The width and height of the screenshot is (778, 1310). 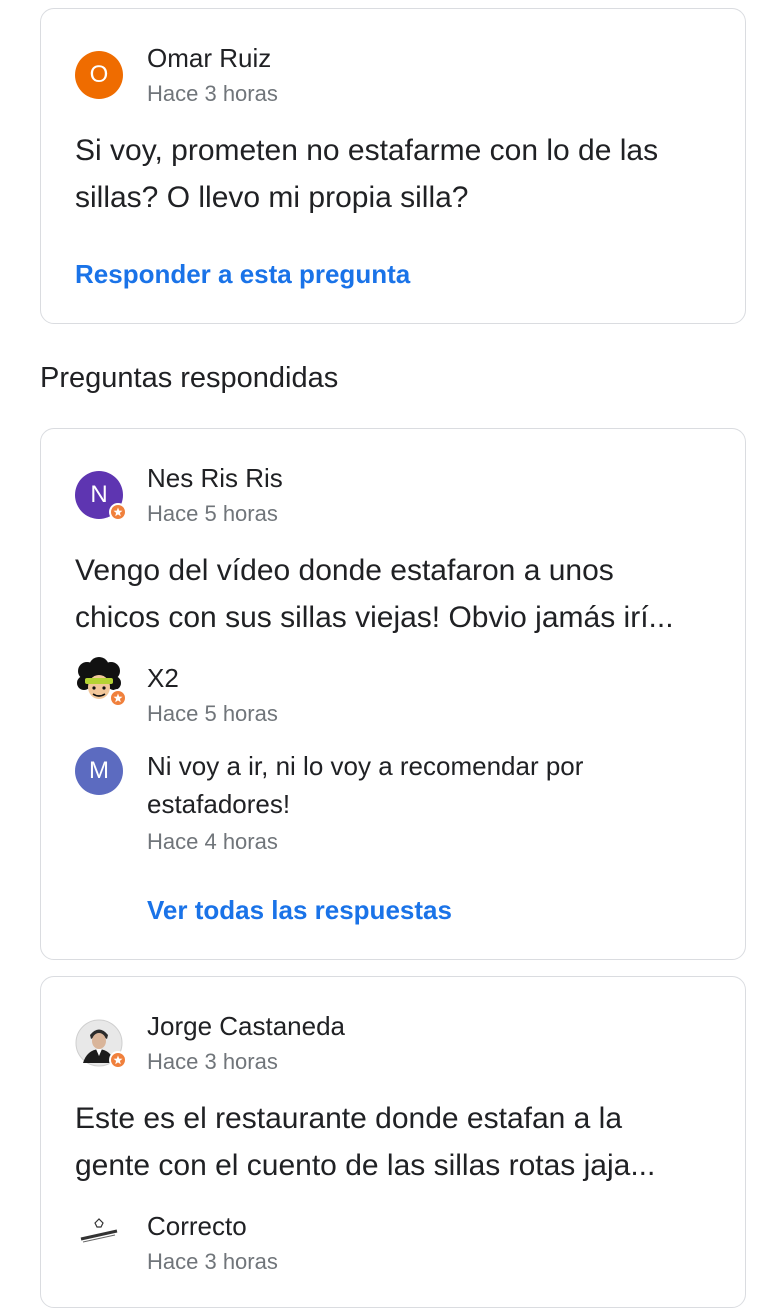 I want to click on section-title: Preguntas respondidas, so click(x=189, y=378).